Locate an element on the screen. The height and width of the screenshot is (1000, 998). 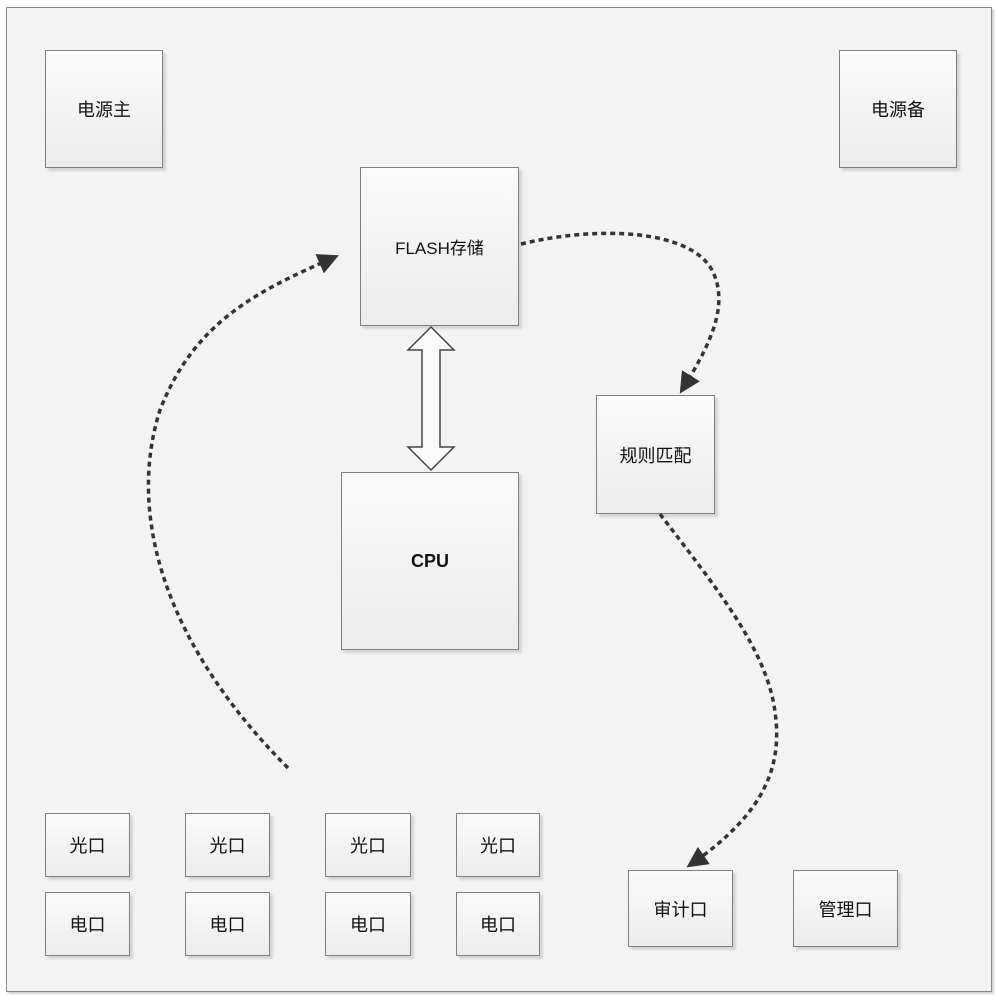
rule-to-audit-arrow is located at coordinates (718, 690).